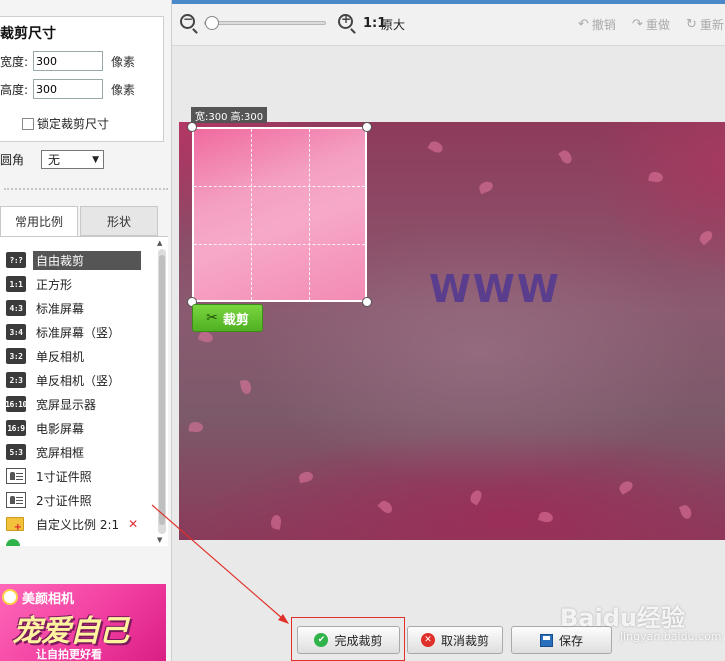  What do you see at coordinates (28, 34) in the screenshot?
I see `crop-size-title: 裁剪尺寸` at bounding box center [28, 34].